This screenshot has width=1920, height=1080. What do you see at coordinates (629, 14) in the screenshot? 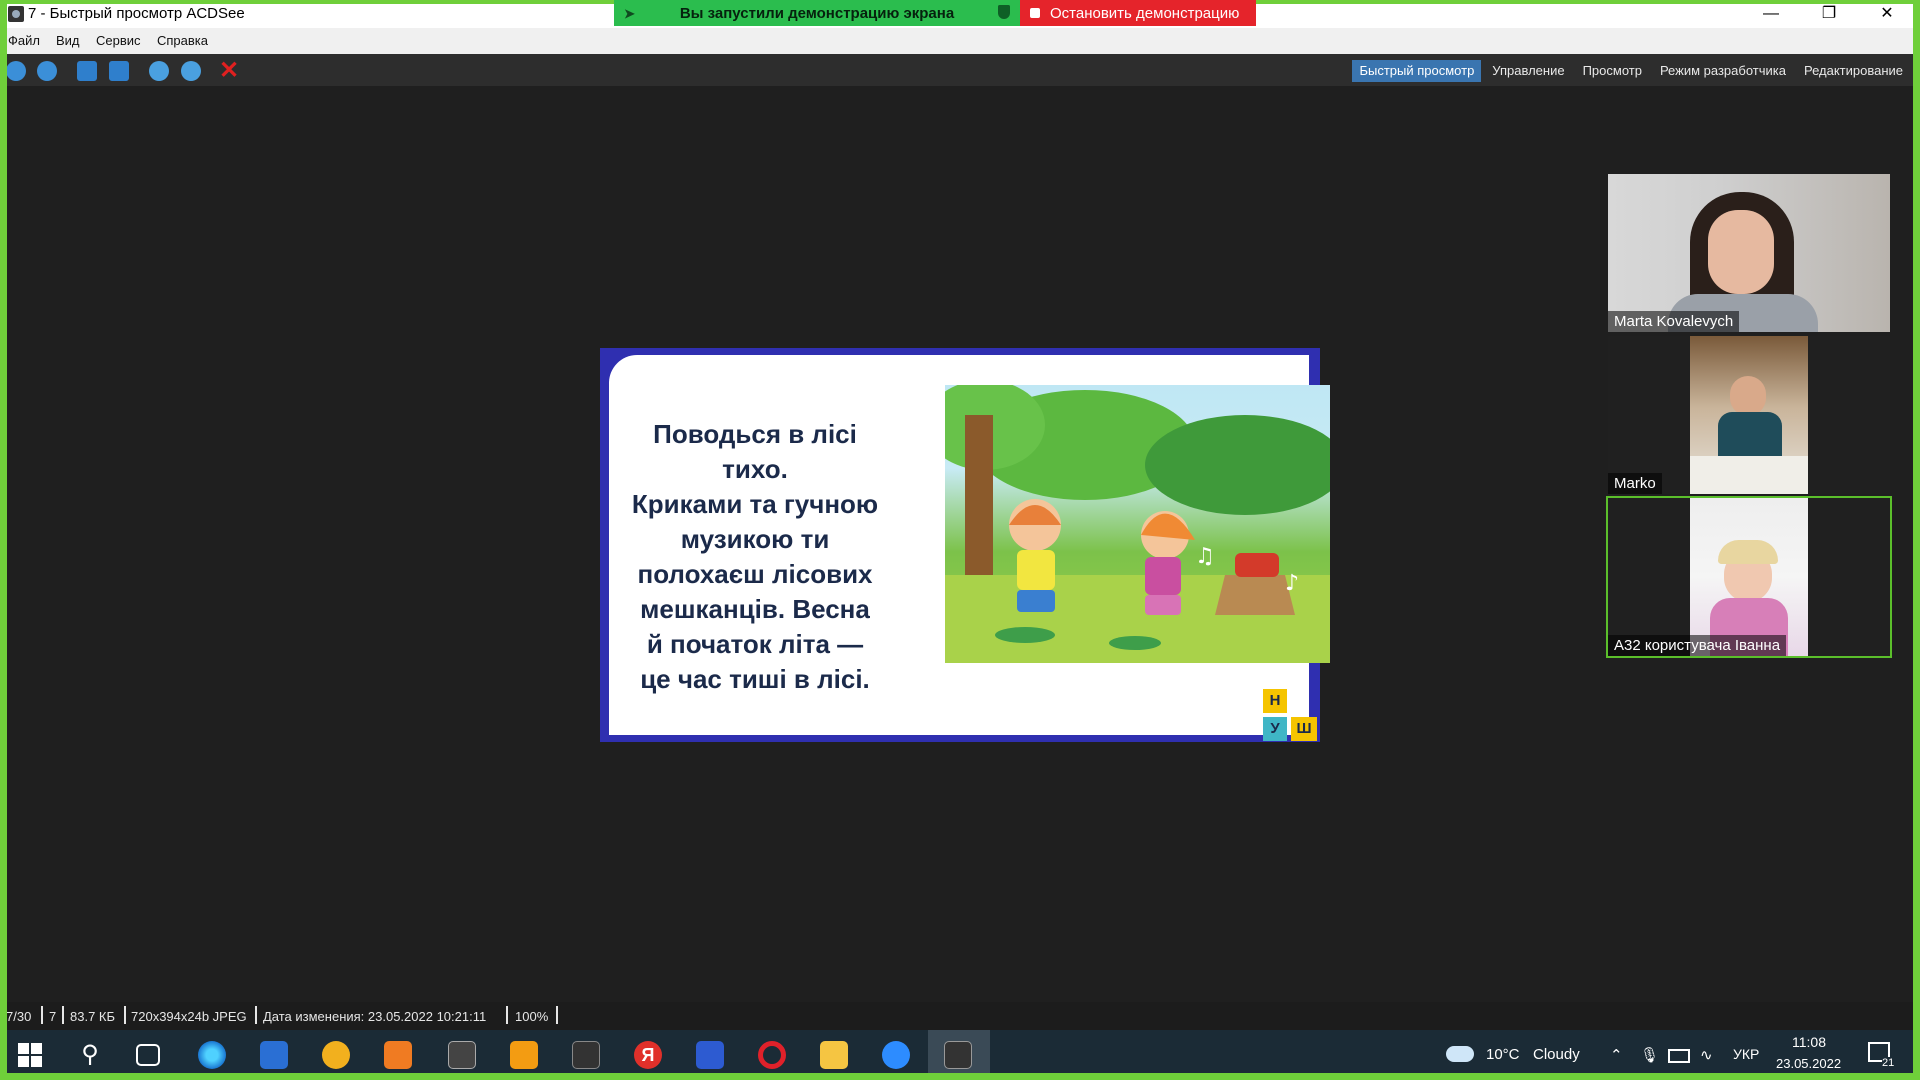
I see `pin-icon: ➤` at bounding box center [629, 14].